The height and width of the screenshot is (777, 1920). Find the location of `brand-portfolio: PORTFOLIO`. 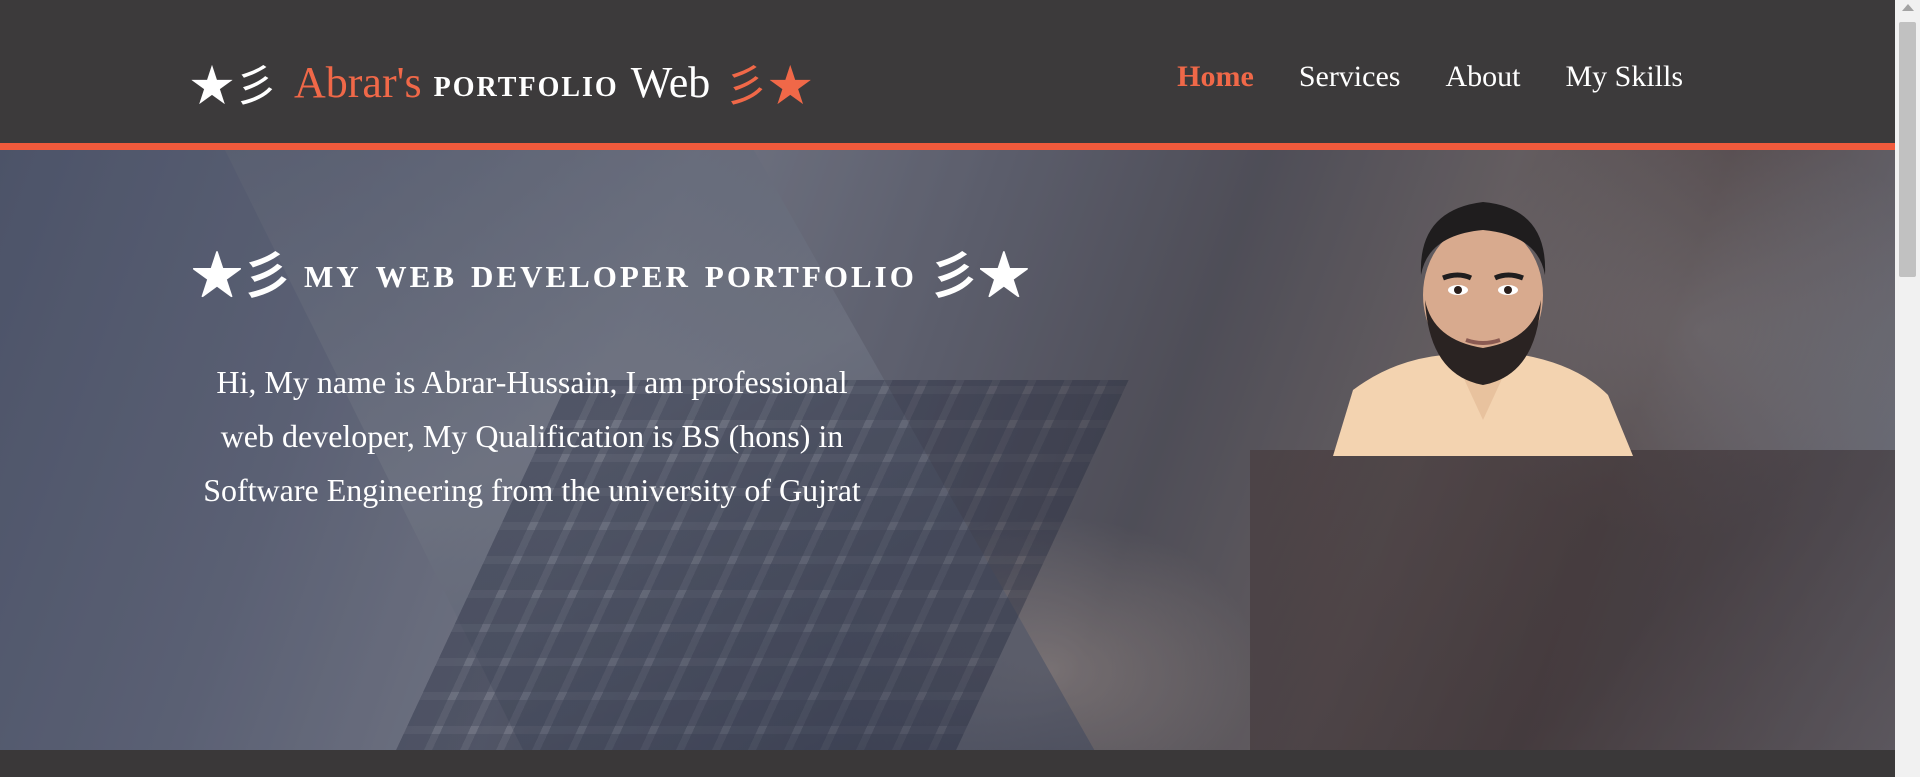

brand-portfolio: PORTFOLIO is located at coordinates (526, 82).